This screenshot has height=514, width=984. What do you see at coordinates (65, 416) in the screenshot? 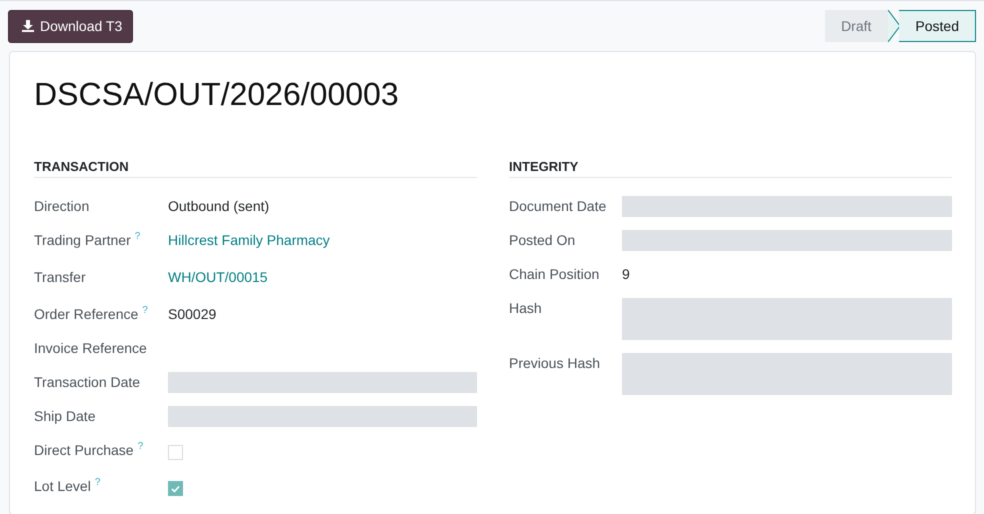
I see `field-label: Ship Date` at bounding box center [65, 416].